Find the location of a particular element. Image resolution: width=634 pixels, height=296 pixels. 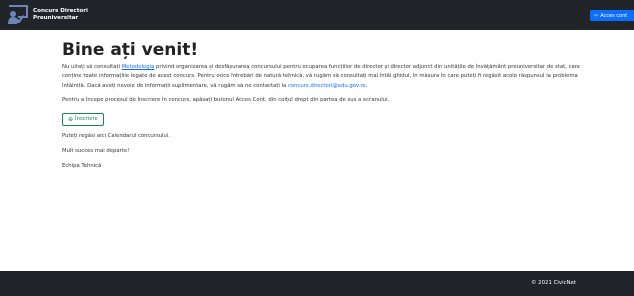

add-user-icon: ⊕ is located at coordinates (71, 119).